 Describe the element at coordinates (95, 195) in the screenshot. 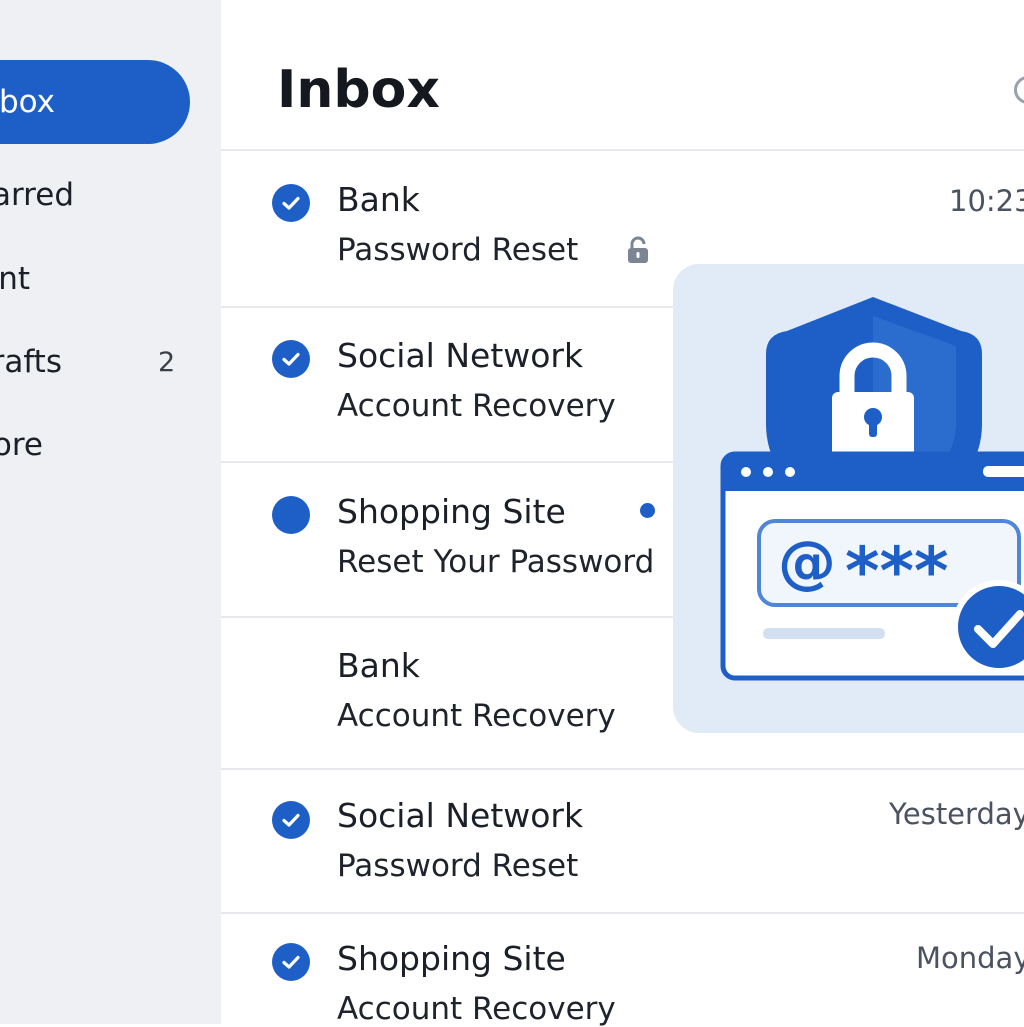

I see `sidebar-item-starred: Starred` at that location.